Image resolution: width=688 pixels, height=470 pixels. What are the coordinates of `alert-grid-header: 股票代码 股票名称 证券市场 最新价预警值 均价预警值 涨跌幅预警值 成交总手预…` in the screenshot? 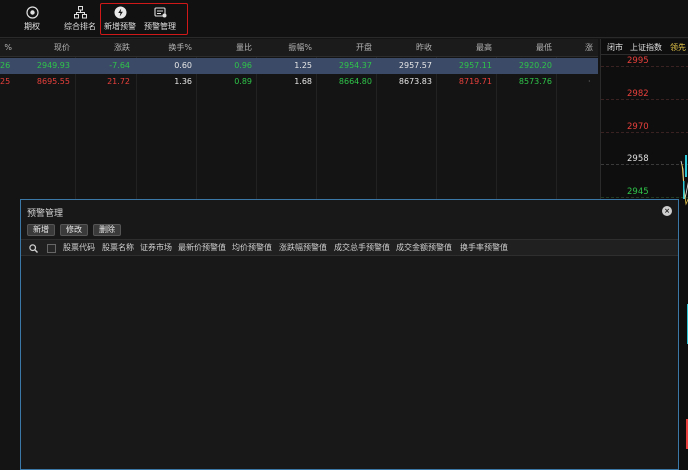 It's located at (349, 247).